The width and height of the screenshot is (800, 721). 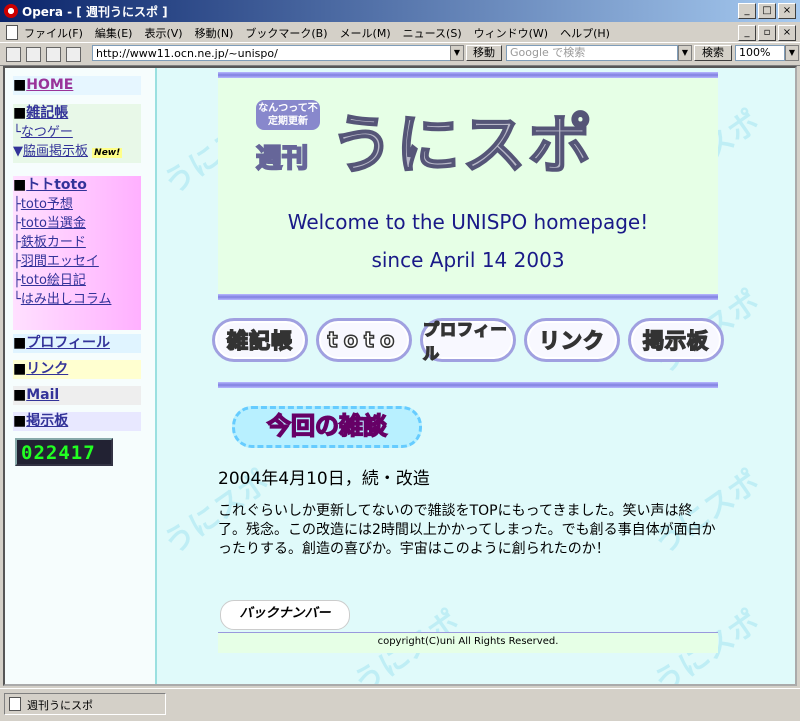 What do you see at coordinates (77, 395) in the screenshot?
I see `nav-mail-block: ■Mail` at bounding box center [77, 395].